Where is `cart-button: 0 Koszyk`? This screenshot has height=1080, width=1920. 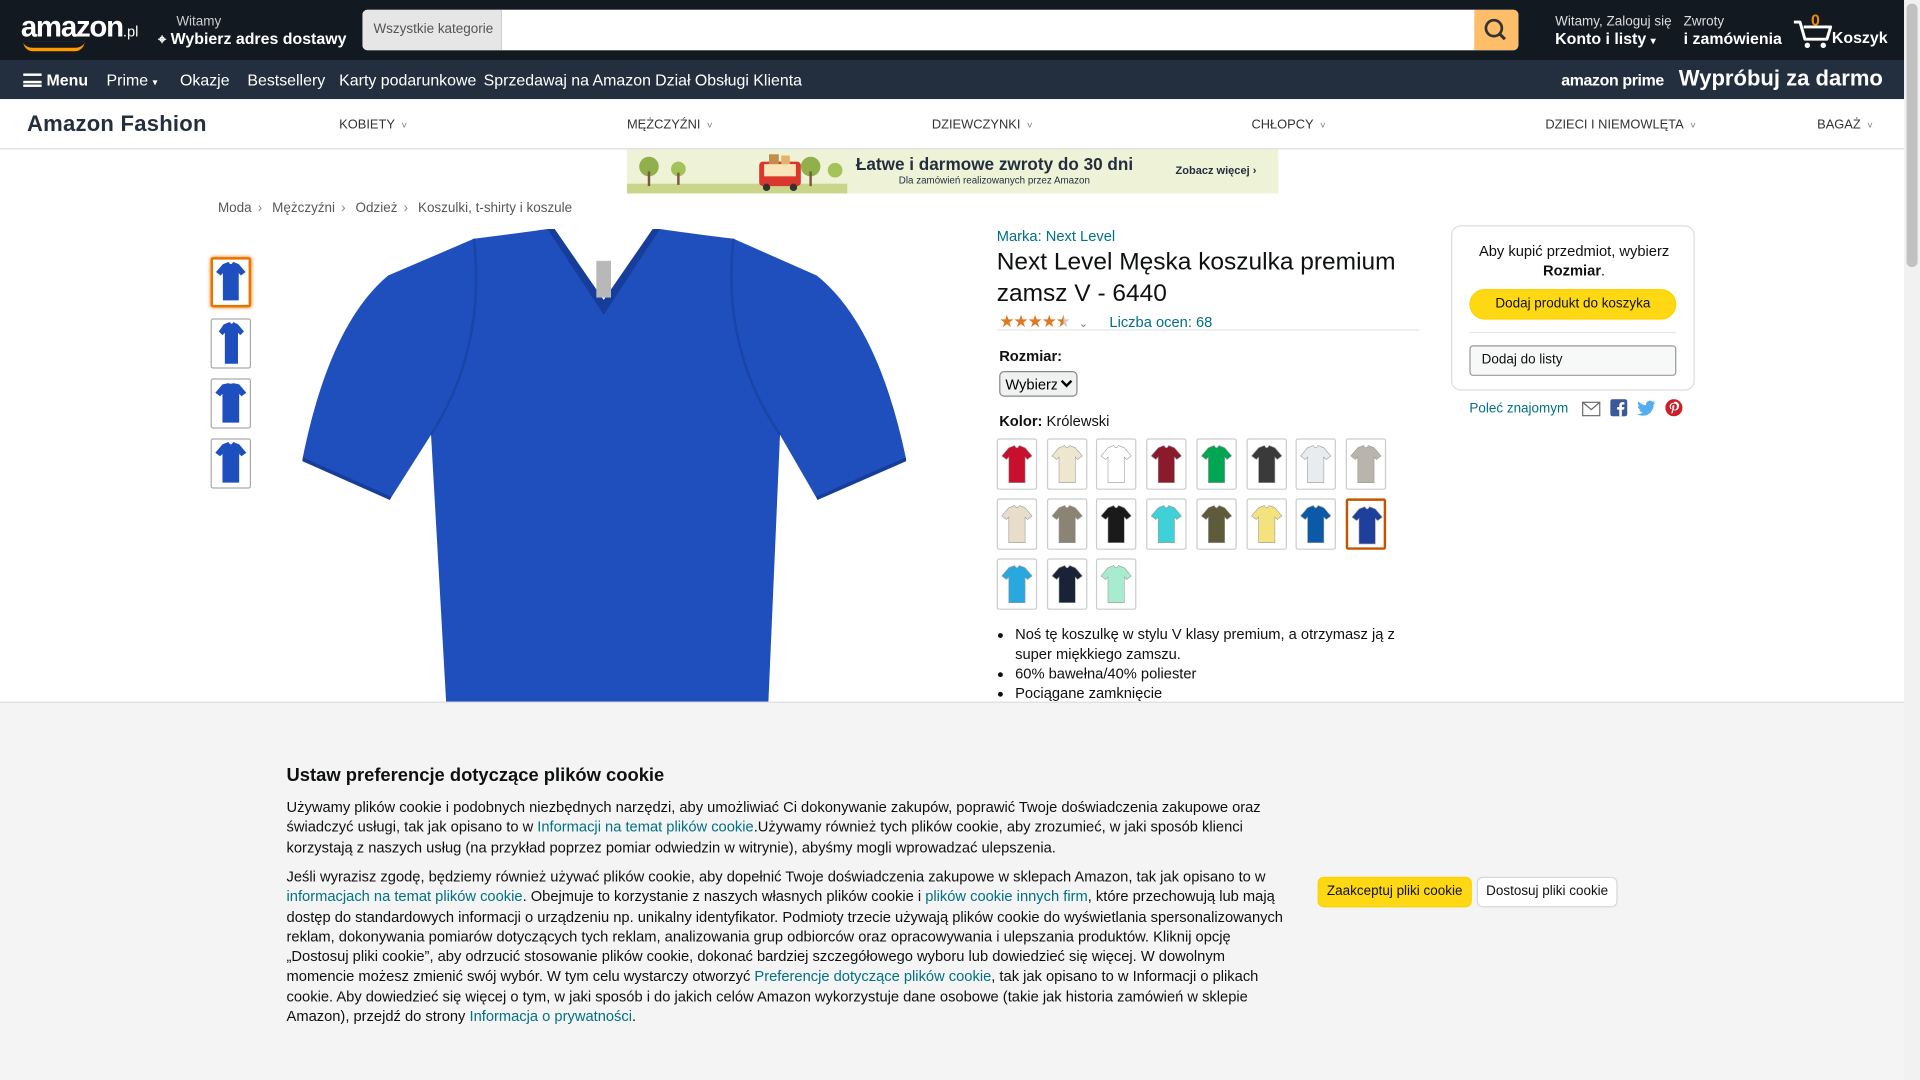 cart-button: 0 Koszyk is located at coordinates (1840, 30).